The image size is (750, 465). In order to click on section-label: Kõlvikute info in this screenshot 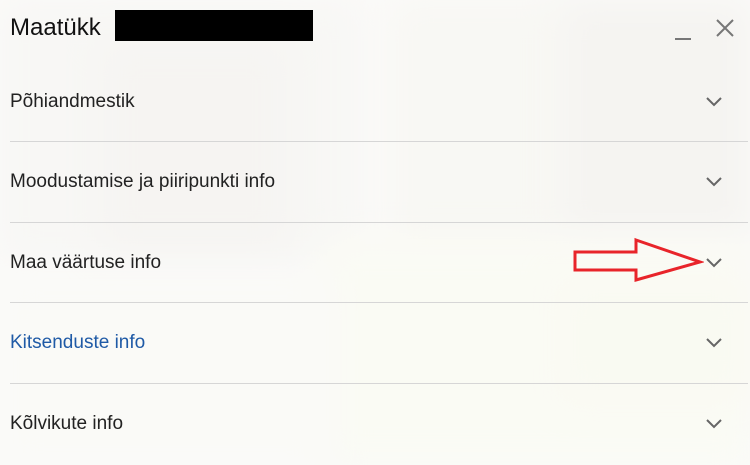, I will do `click(67, 423)`.